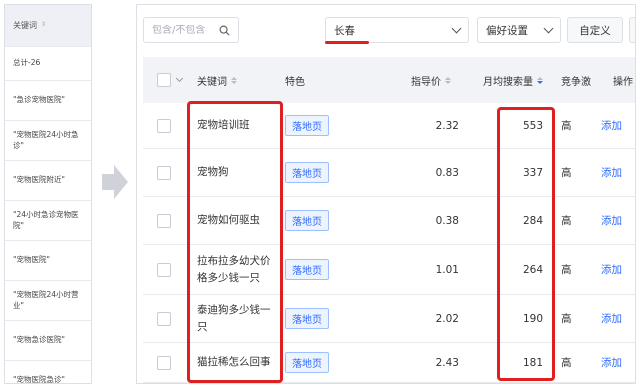 The image size is (640, 388). What do you see at coordinates (532, 269) in the screenshot?
I see `row-monthly-search: 264` at bounding box center [532, 269].